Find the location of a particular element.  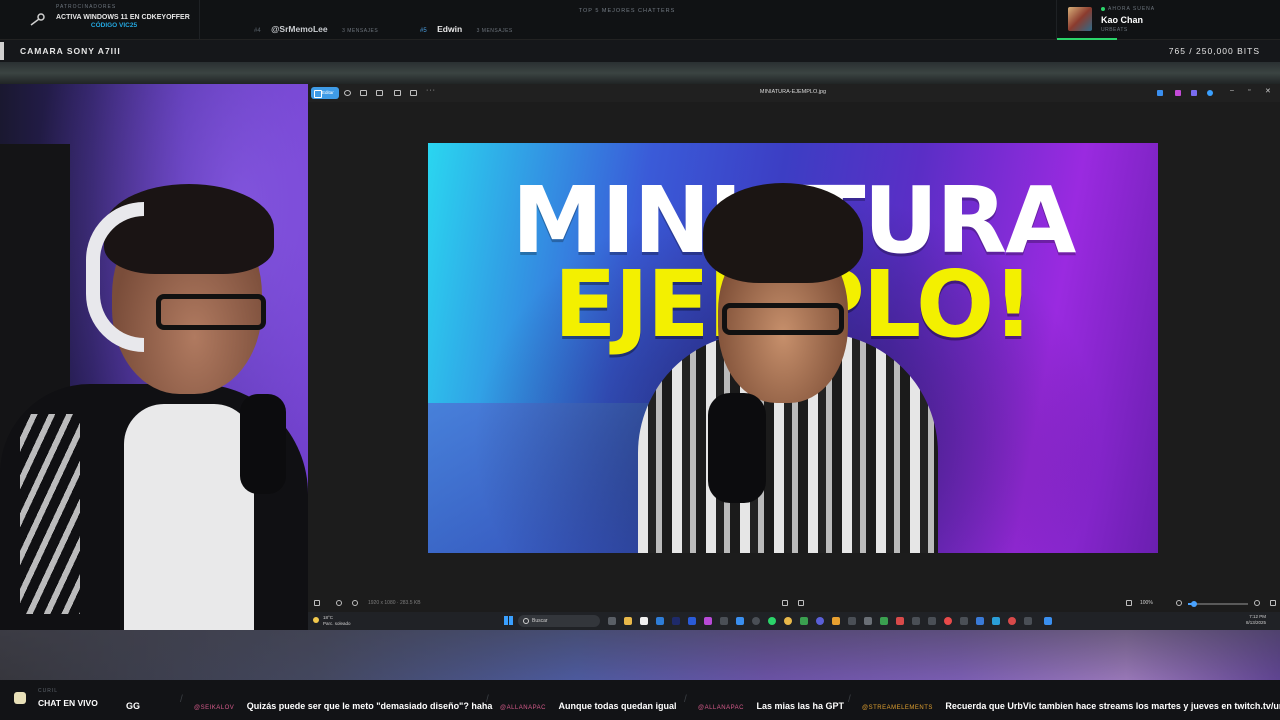

terminal-icon is located at coordinates (868, 621).